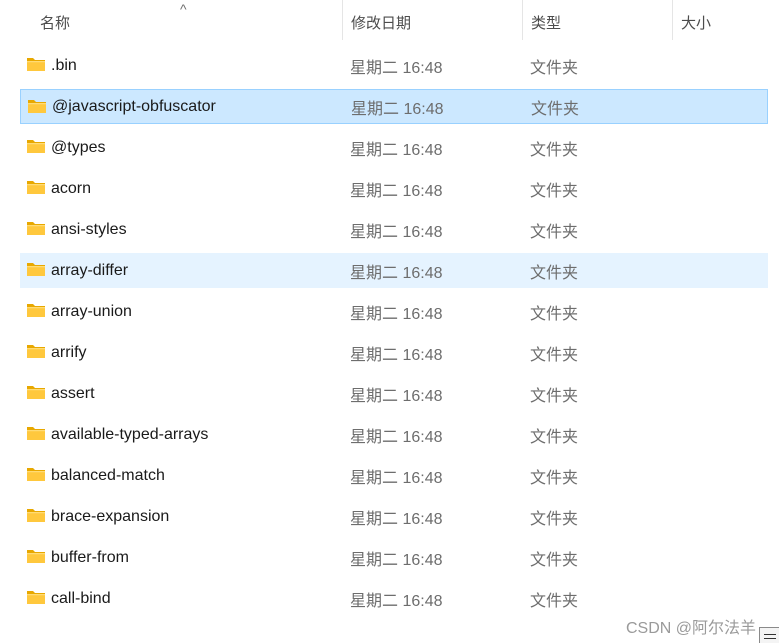 This screenshot has height=643, width=779. What do you see at coordinates (71, 188) in the screenshot?
I see `file-name: acorn` at bounding box center [71, 188].